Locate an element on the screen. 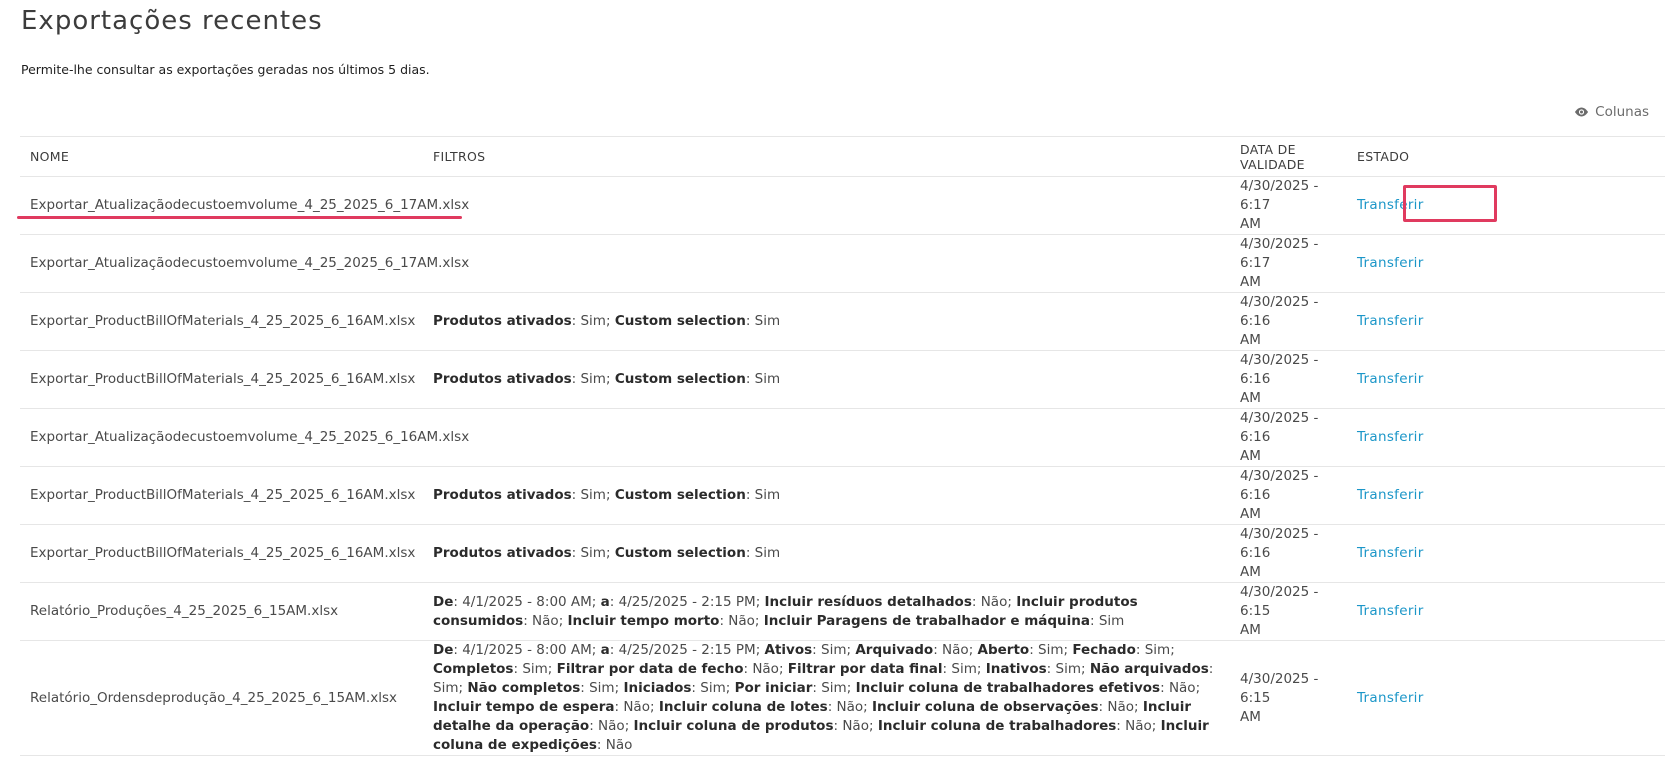 The height and width of the screenshot is (781, 1667). filter-label: Incluir coluna de produtos is located at coordinates (733, 726).